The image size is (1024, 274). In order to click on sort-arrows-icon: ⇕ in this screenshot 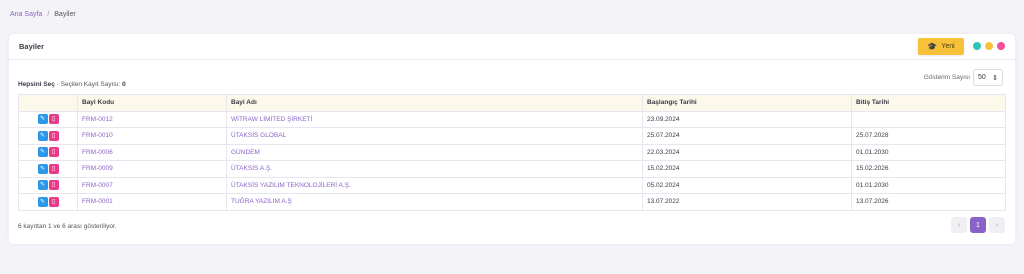, I will do `click(995, 78)`.